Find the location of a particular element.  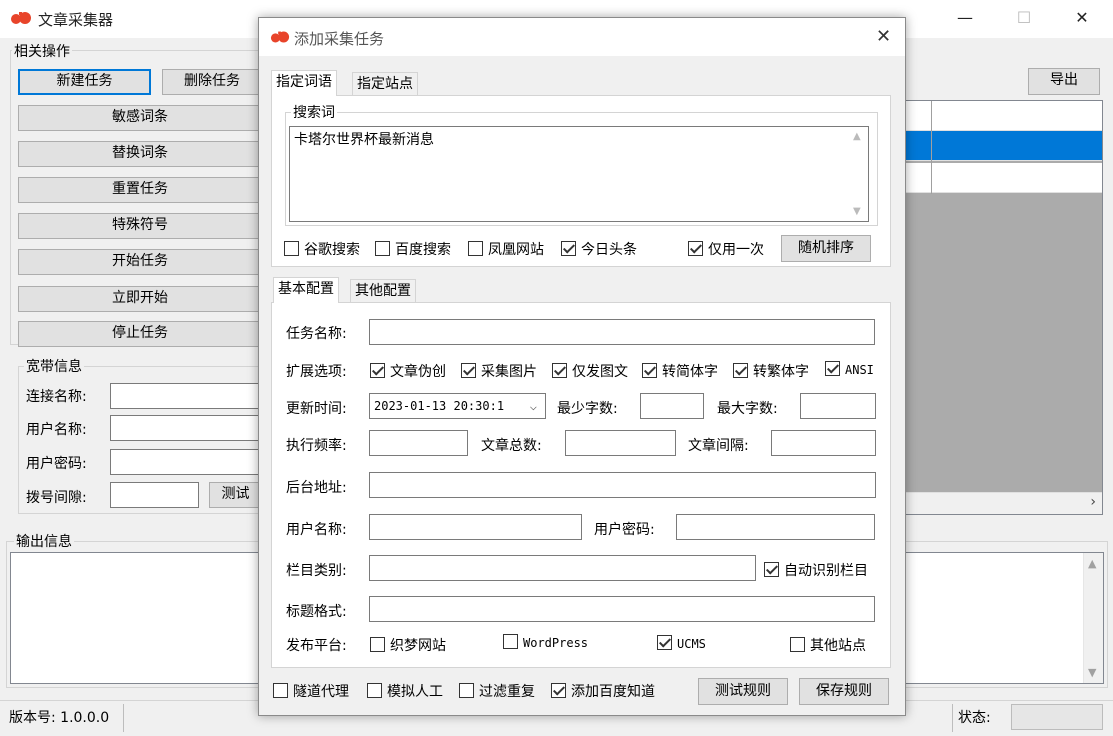

checkbox-label: 隧道代理 is located at coordinates (321, 692).